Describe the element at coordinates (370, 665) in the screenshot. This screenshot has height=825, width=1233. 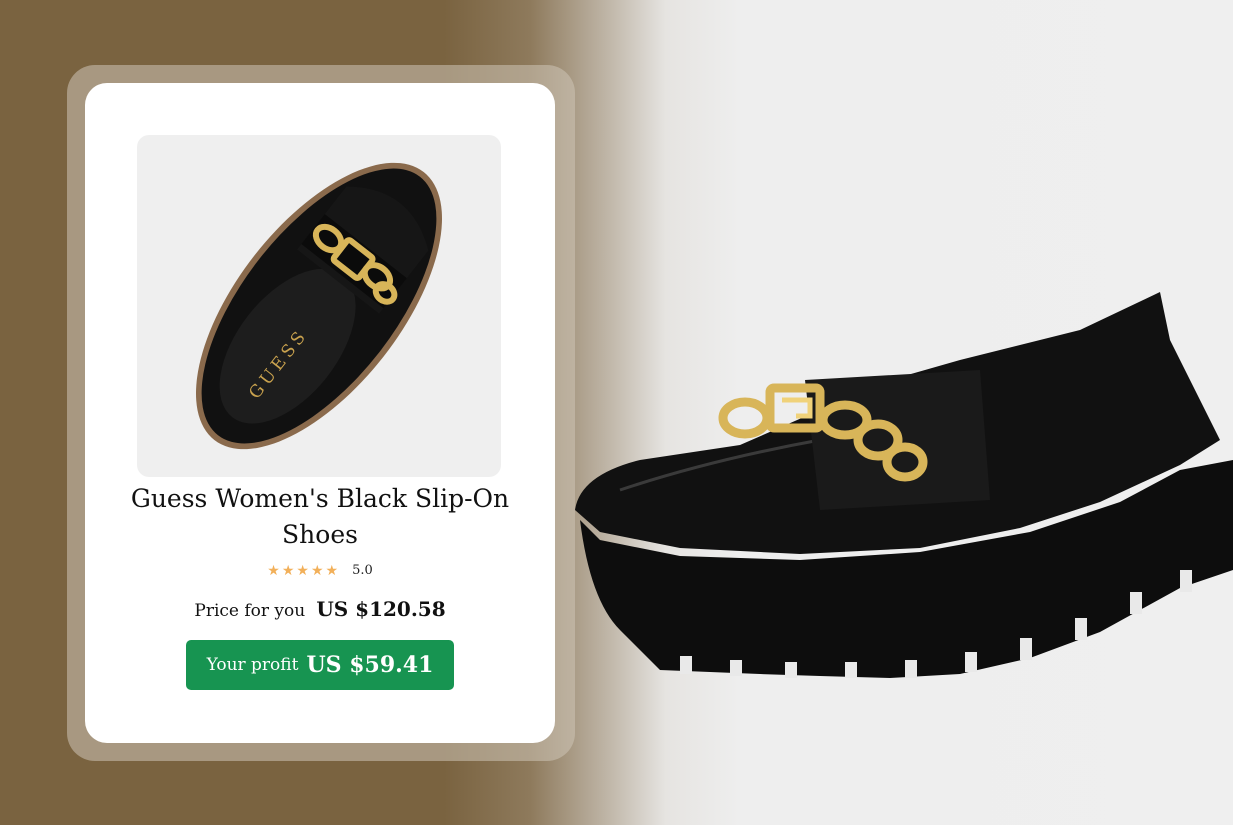
I see `profit-value: US $59.41` at that location.